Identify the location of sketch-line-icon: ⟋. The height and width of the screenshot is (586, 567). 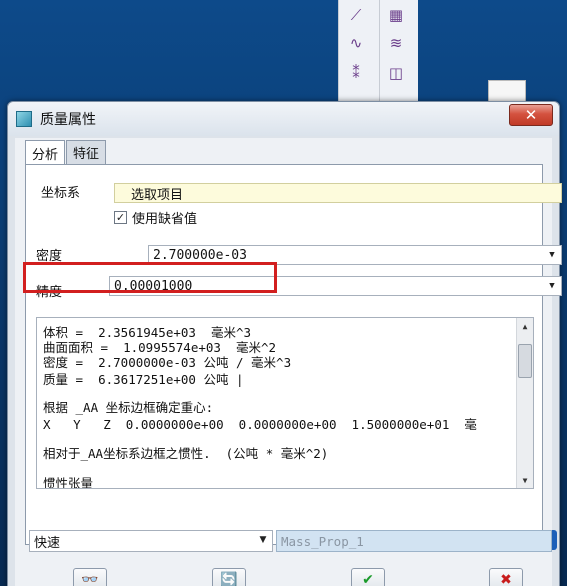
(356, 15).